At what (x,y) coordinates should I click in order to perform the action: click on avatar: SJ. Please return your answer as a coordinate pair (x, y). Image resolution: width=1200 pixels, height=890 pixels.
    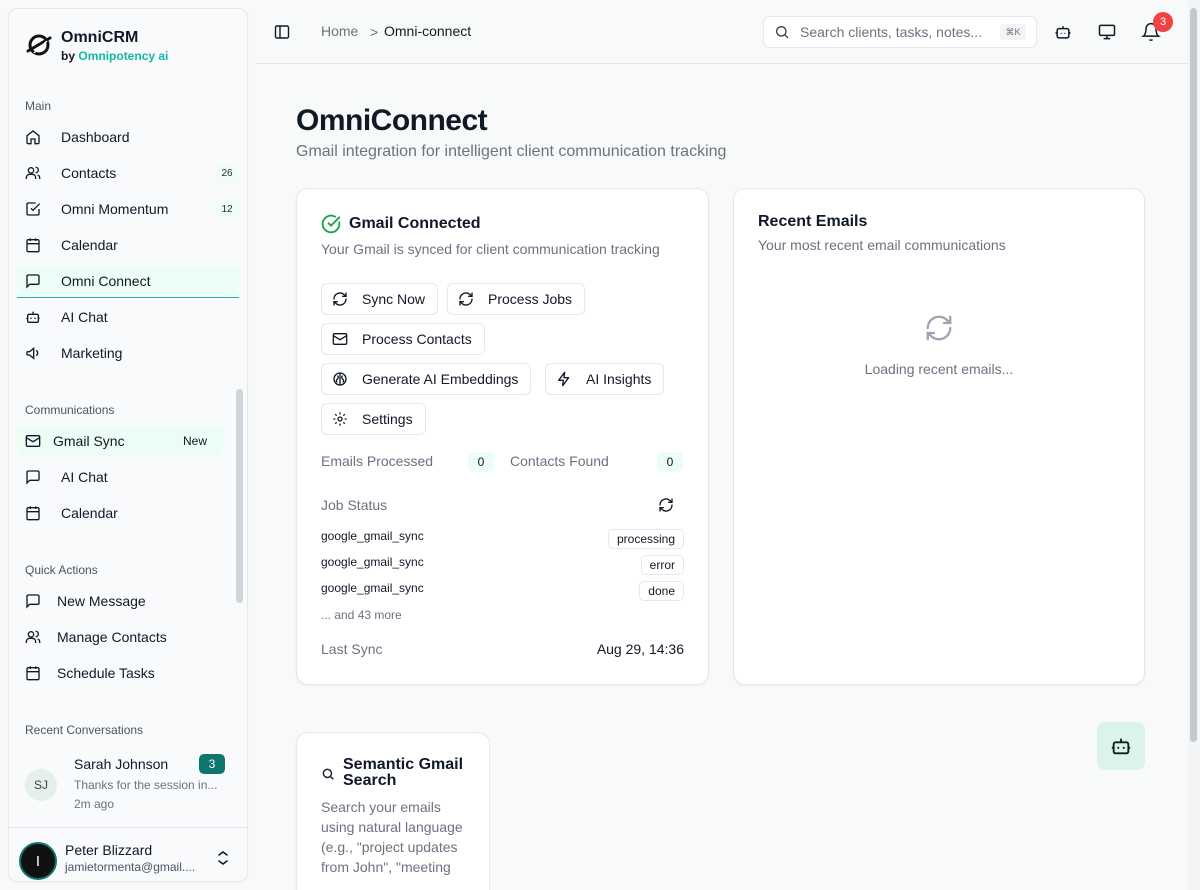
    Looking at the image, I should click on (41, 785).